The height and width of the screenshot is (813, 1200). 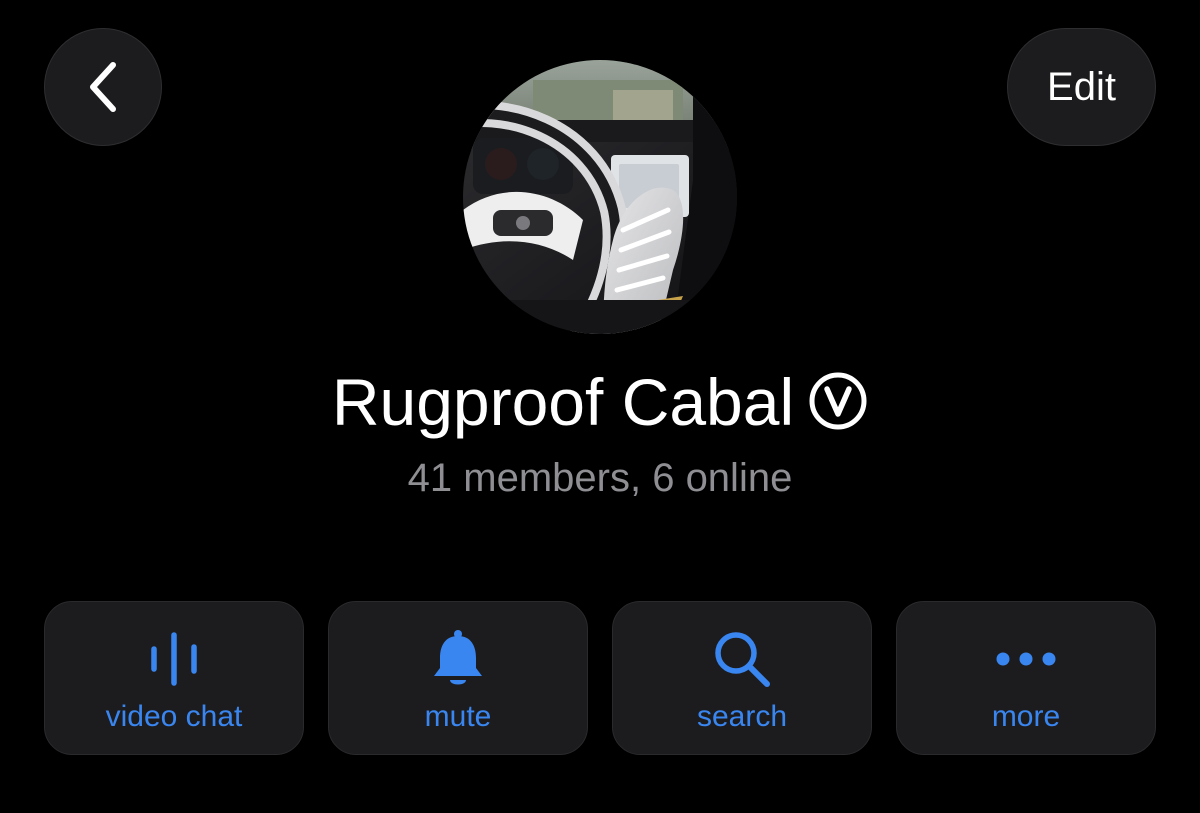 I want to click on chevron-left-icon, so click(x=103, y=87).